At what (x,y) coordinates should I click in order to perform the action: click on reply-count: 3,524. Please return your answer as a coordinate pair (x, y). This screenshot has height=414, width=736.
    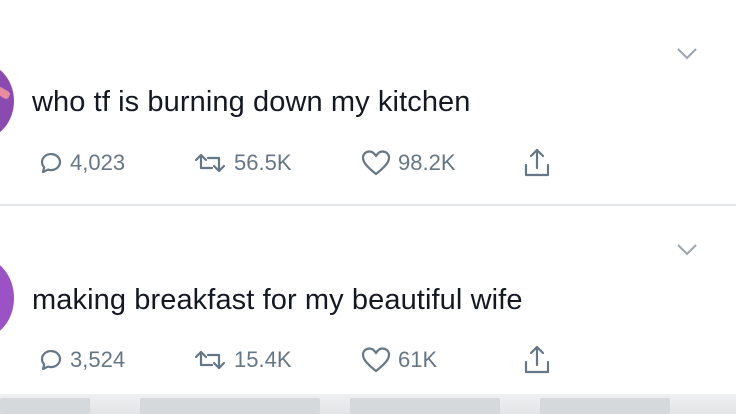
    Looking at the image, I should click on (98, 359).